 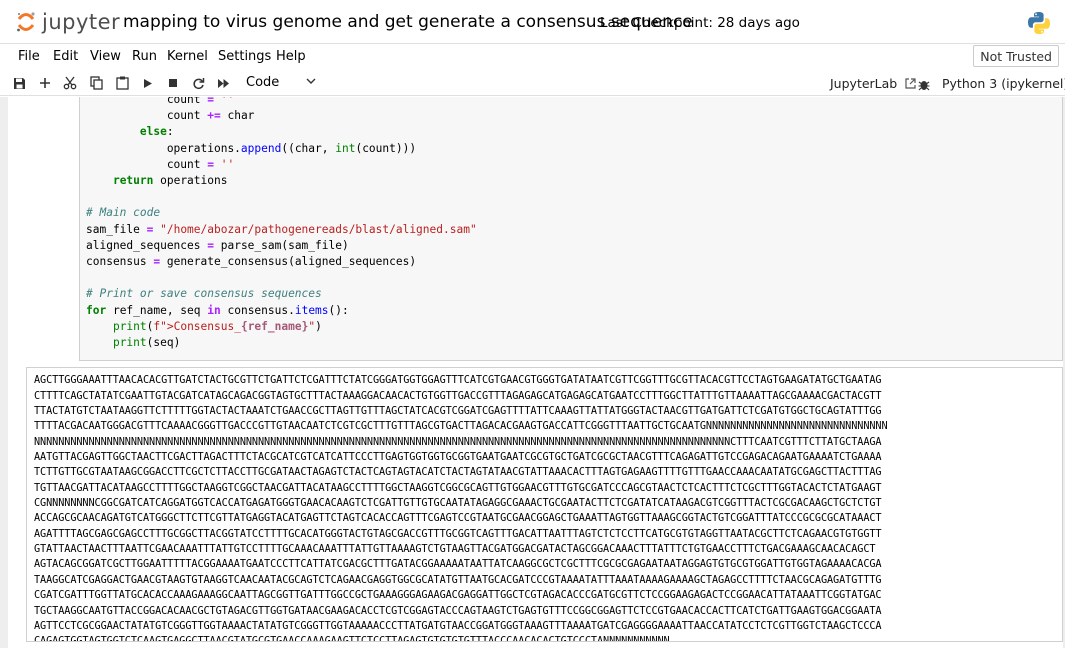 I want to click on fast-forward-icon, so click(x=224, y=83).